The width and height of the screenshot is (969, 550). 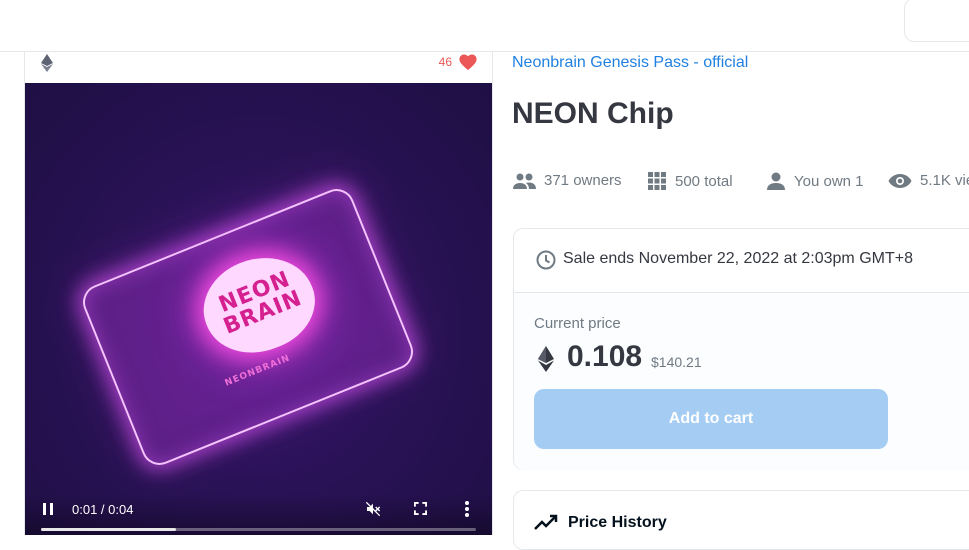 I want to click on views-count: 5.1K views, so click(x=944, y=180).